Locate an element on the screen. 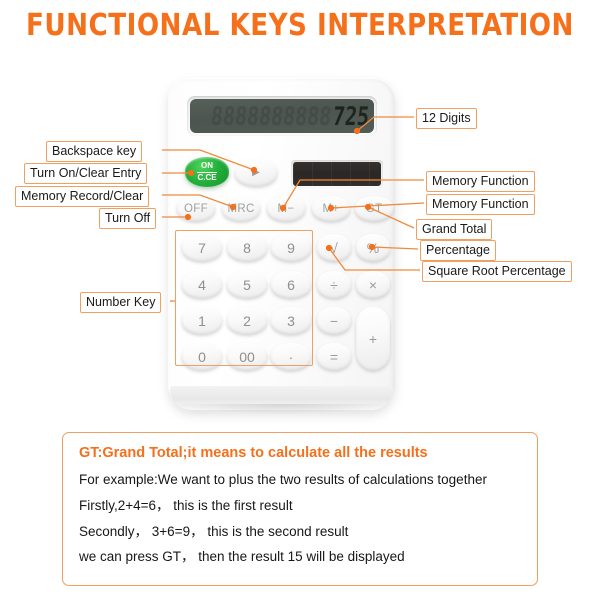  solar-panel is located at coordinates (337, 174).